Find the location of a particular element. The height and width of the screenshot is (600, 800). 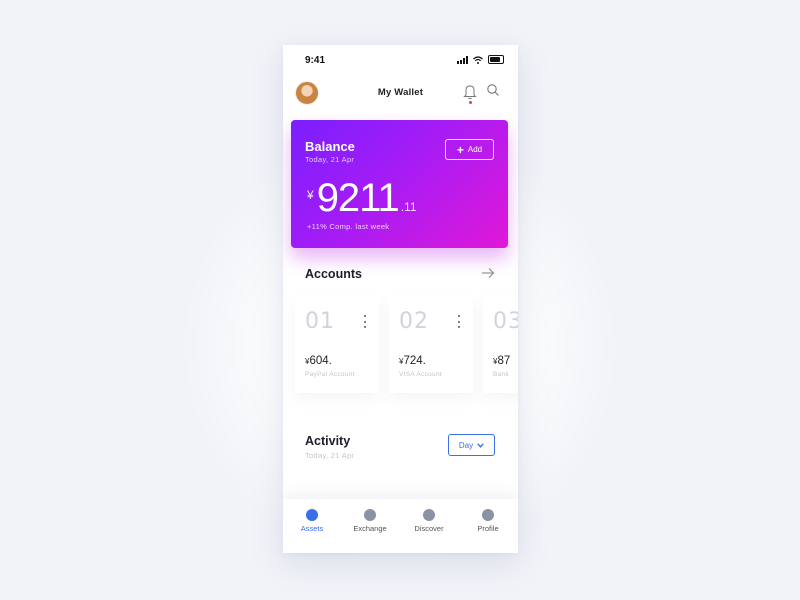

tab-profile: Profile is located at coordinates (488, 526).